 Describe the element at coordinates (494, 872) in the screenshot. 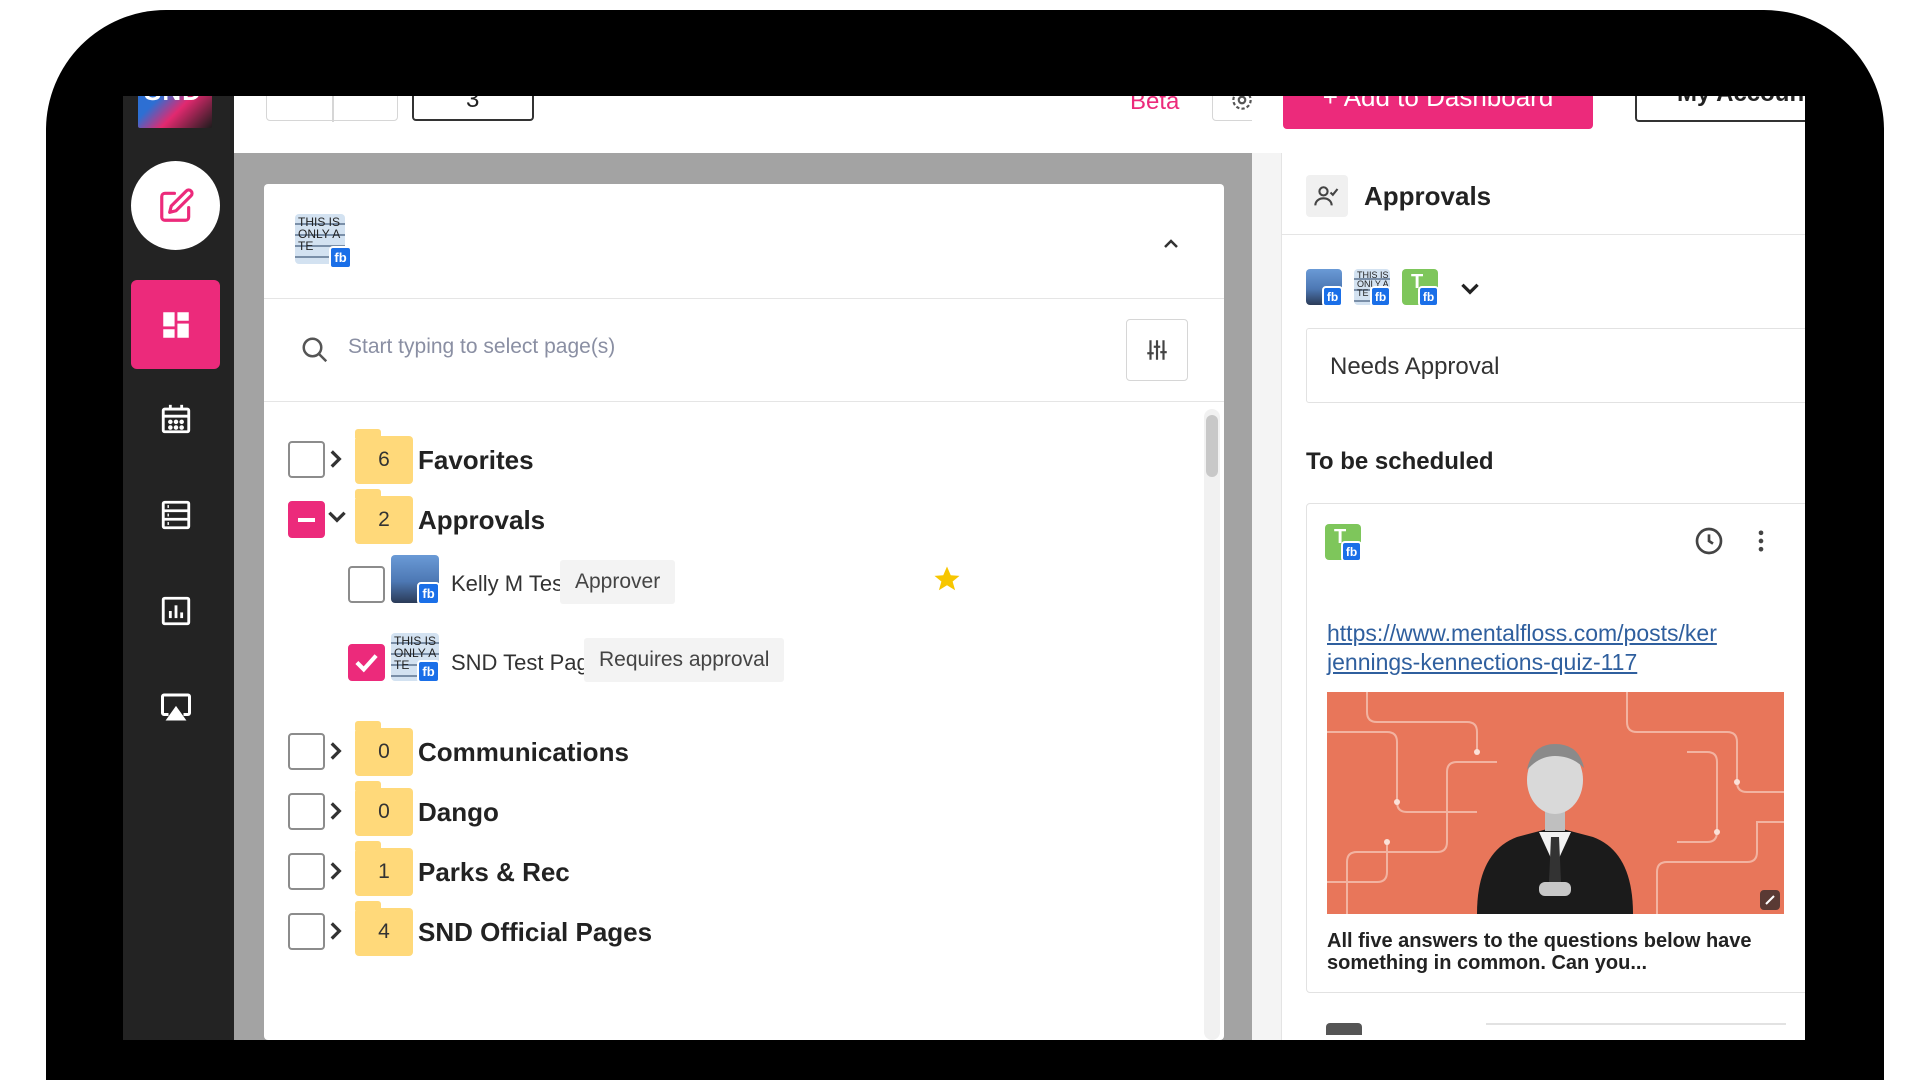

I see `group-label: Parks & Rec` at that location.